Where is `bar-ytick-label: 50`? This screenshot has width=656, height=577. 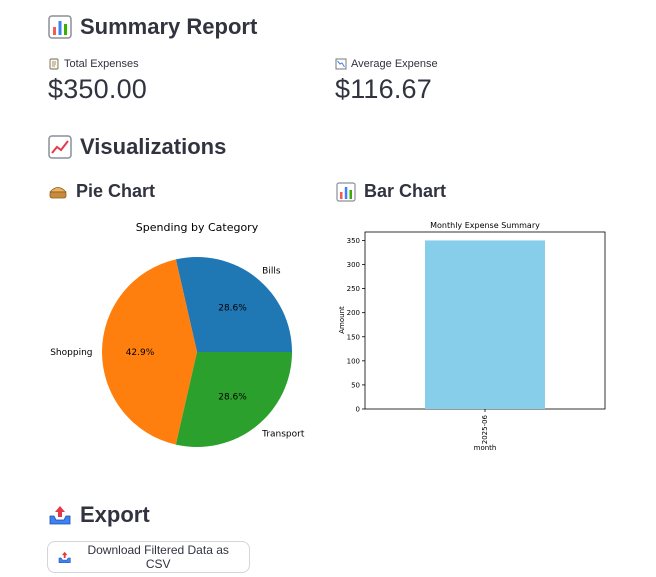 bar-ytick-label: 50 is located at coordinates (355, 385).